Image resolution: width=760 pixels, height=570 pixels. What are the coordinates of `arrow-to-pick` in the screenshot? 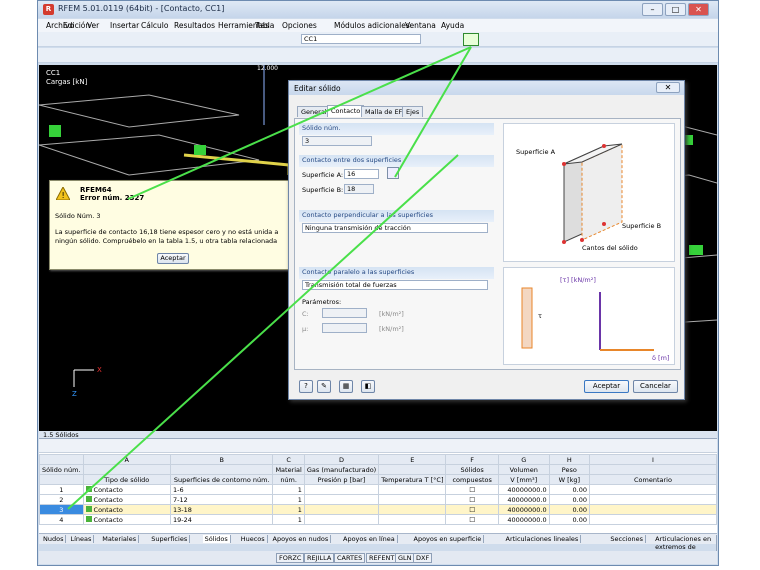 It's located at (433, 112).